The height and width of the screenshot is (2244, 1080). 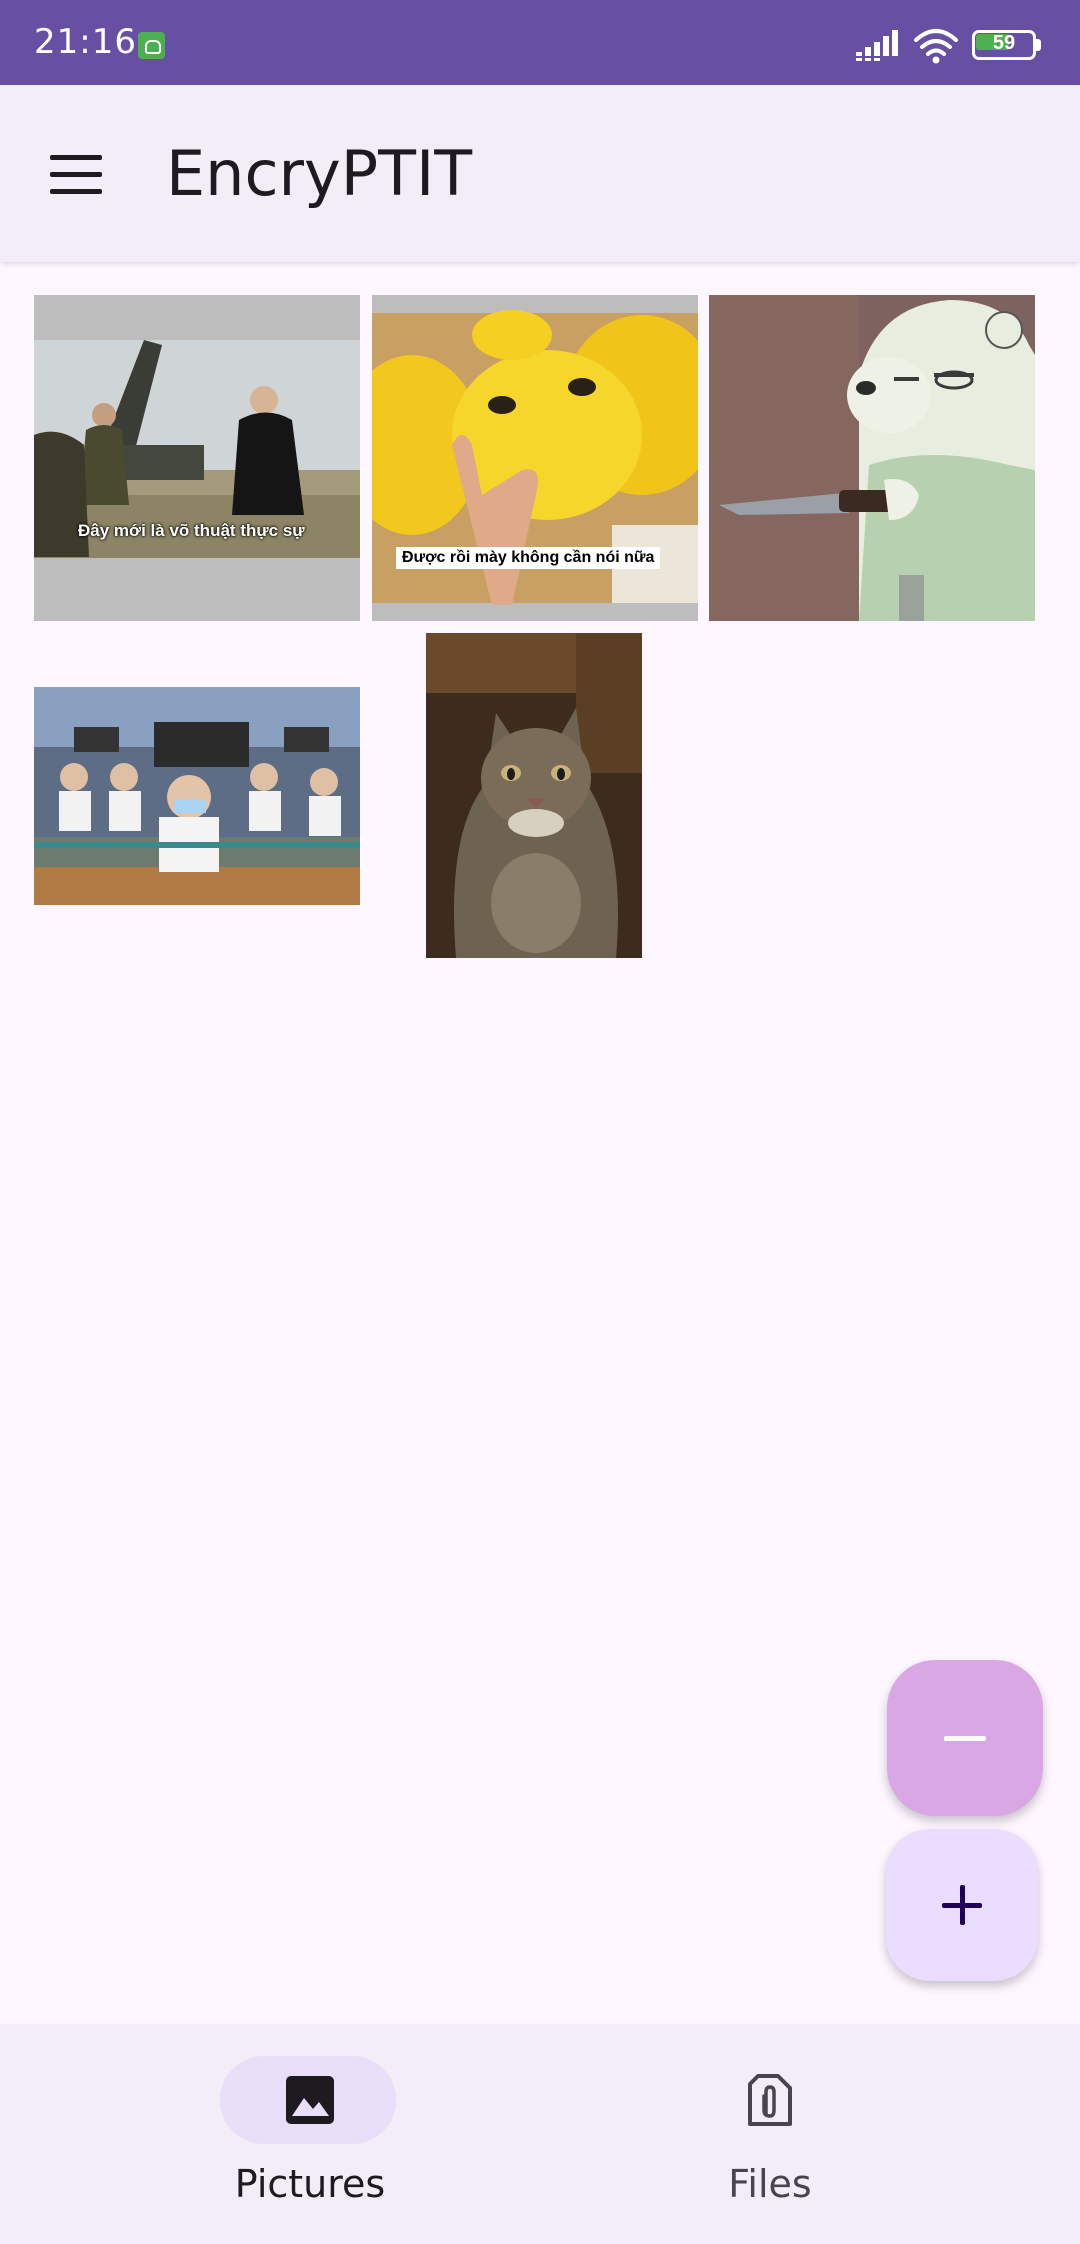 I want to click on nav-item-files: Files, so click(x=770, y=2134).